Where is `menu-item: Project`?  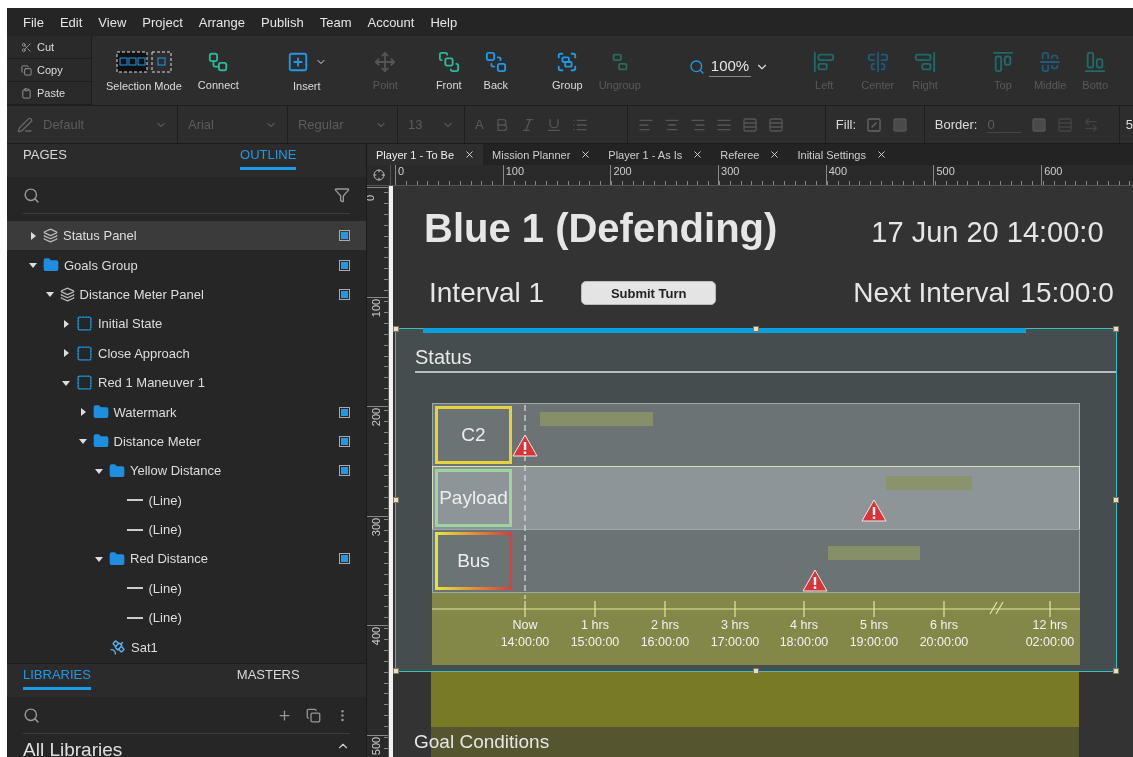
menu-item: Project is located at coordinates (162, 22).